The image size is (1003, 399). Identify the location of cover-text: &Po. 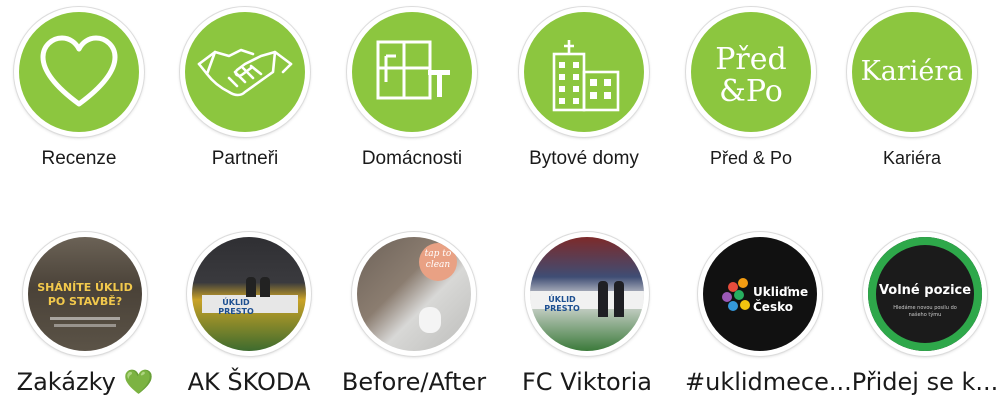
(751, 91).